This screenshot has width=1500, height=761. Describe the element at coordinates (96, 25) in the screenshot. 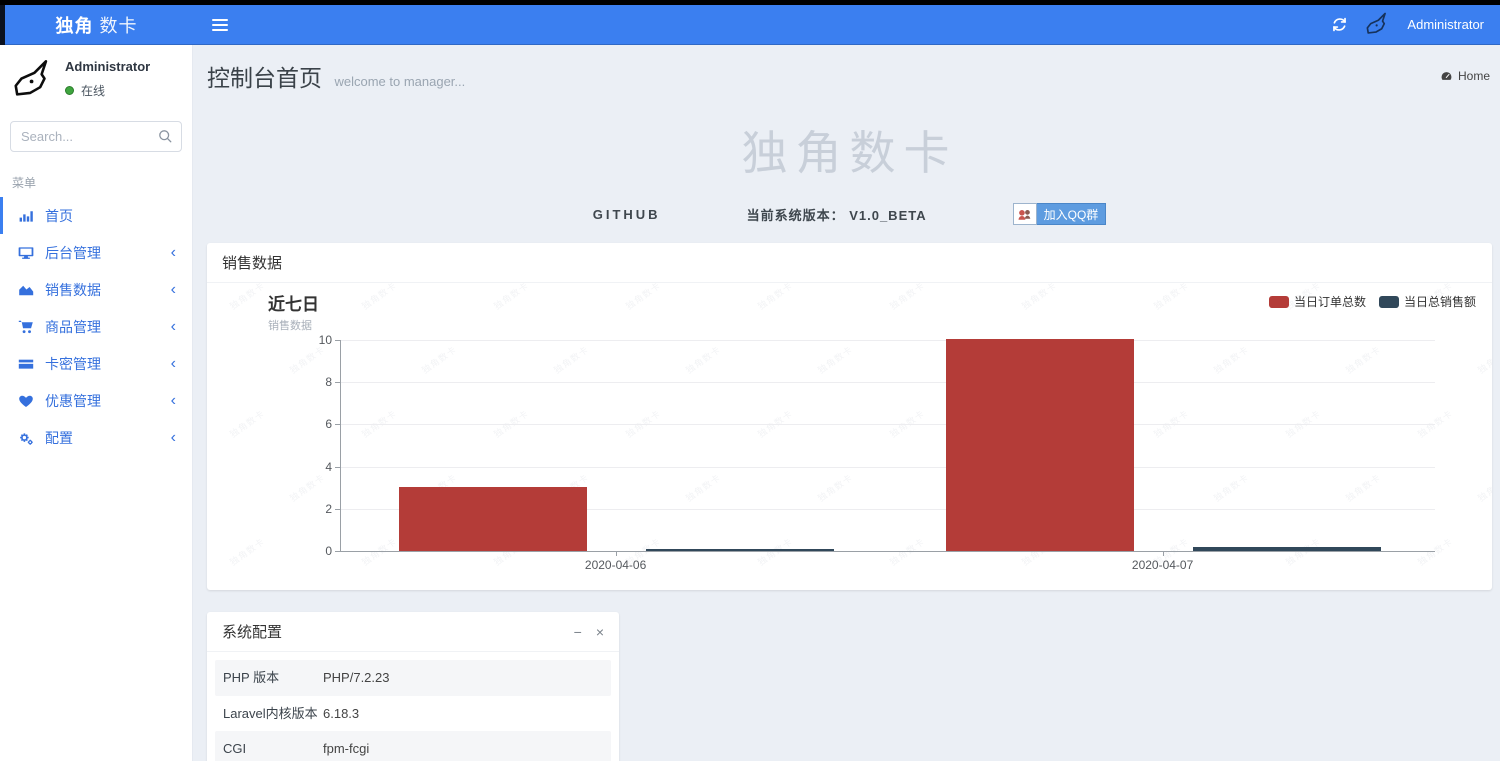

I see `app-logo: 独角 数卡` at that location.